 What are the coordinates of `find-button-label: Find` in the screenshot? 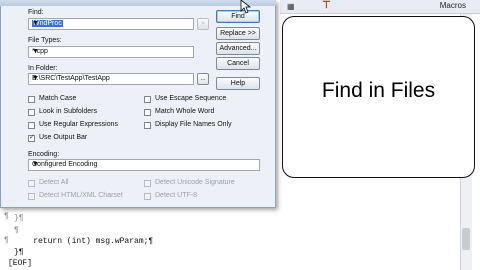 It's located at (238, 16).